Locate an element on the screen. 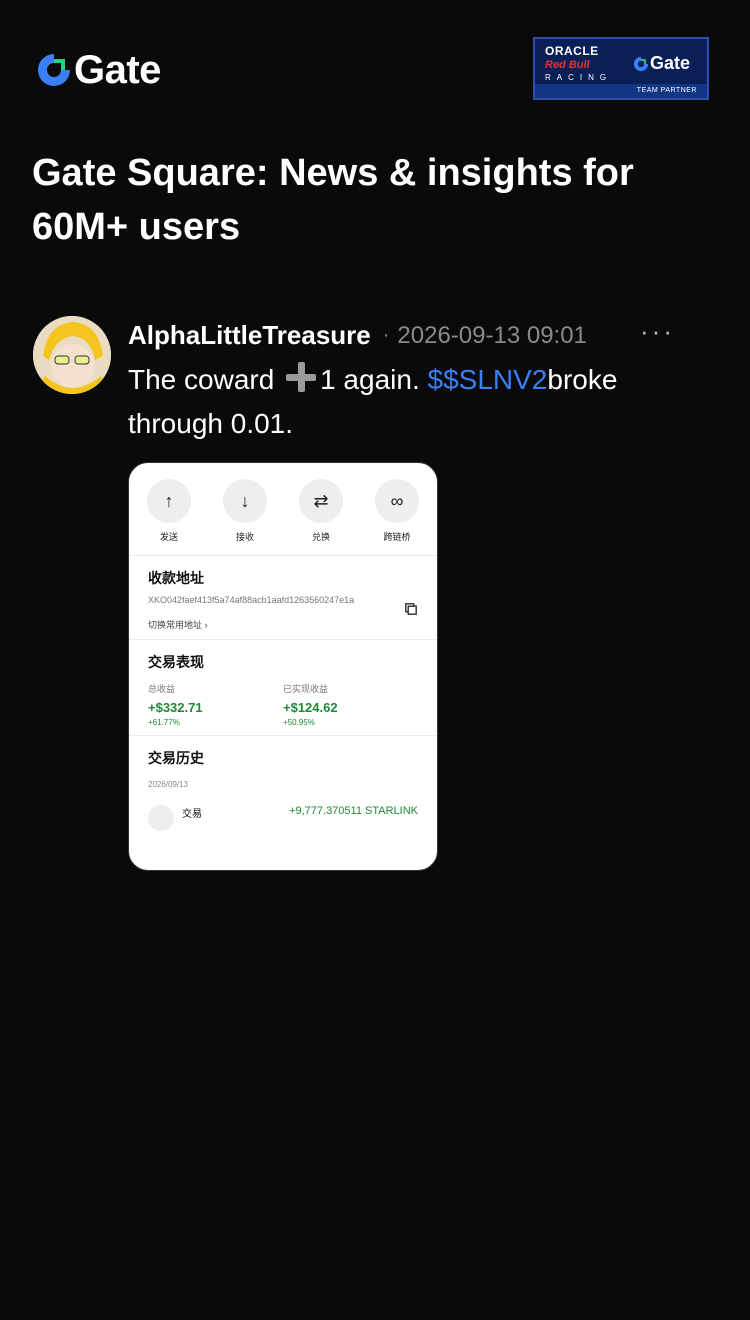  realized-profit-value: +$124.62 is located at coordinates (310, 707).